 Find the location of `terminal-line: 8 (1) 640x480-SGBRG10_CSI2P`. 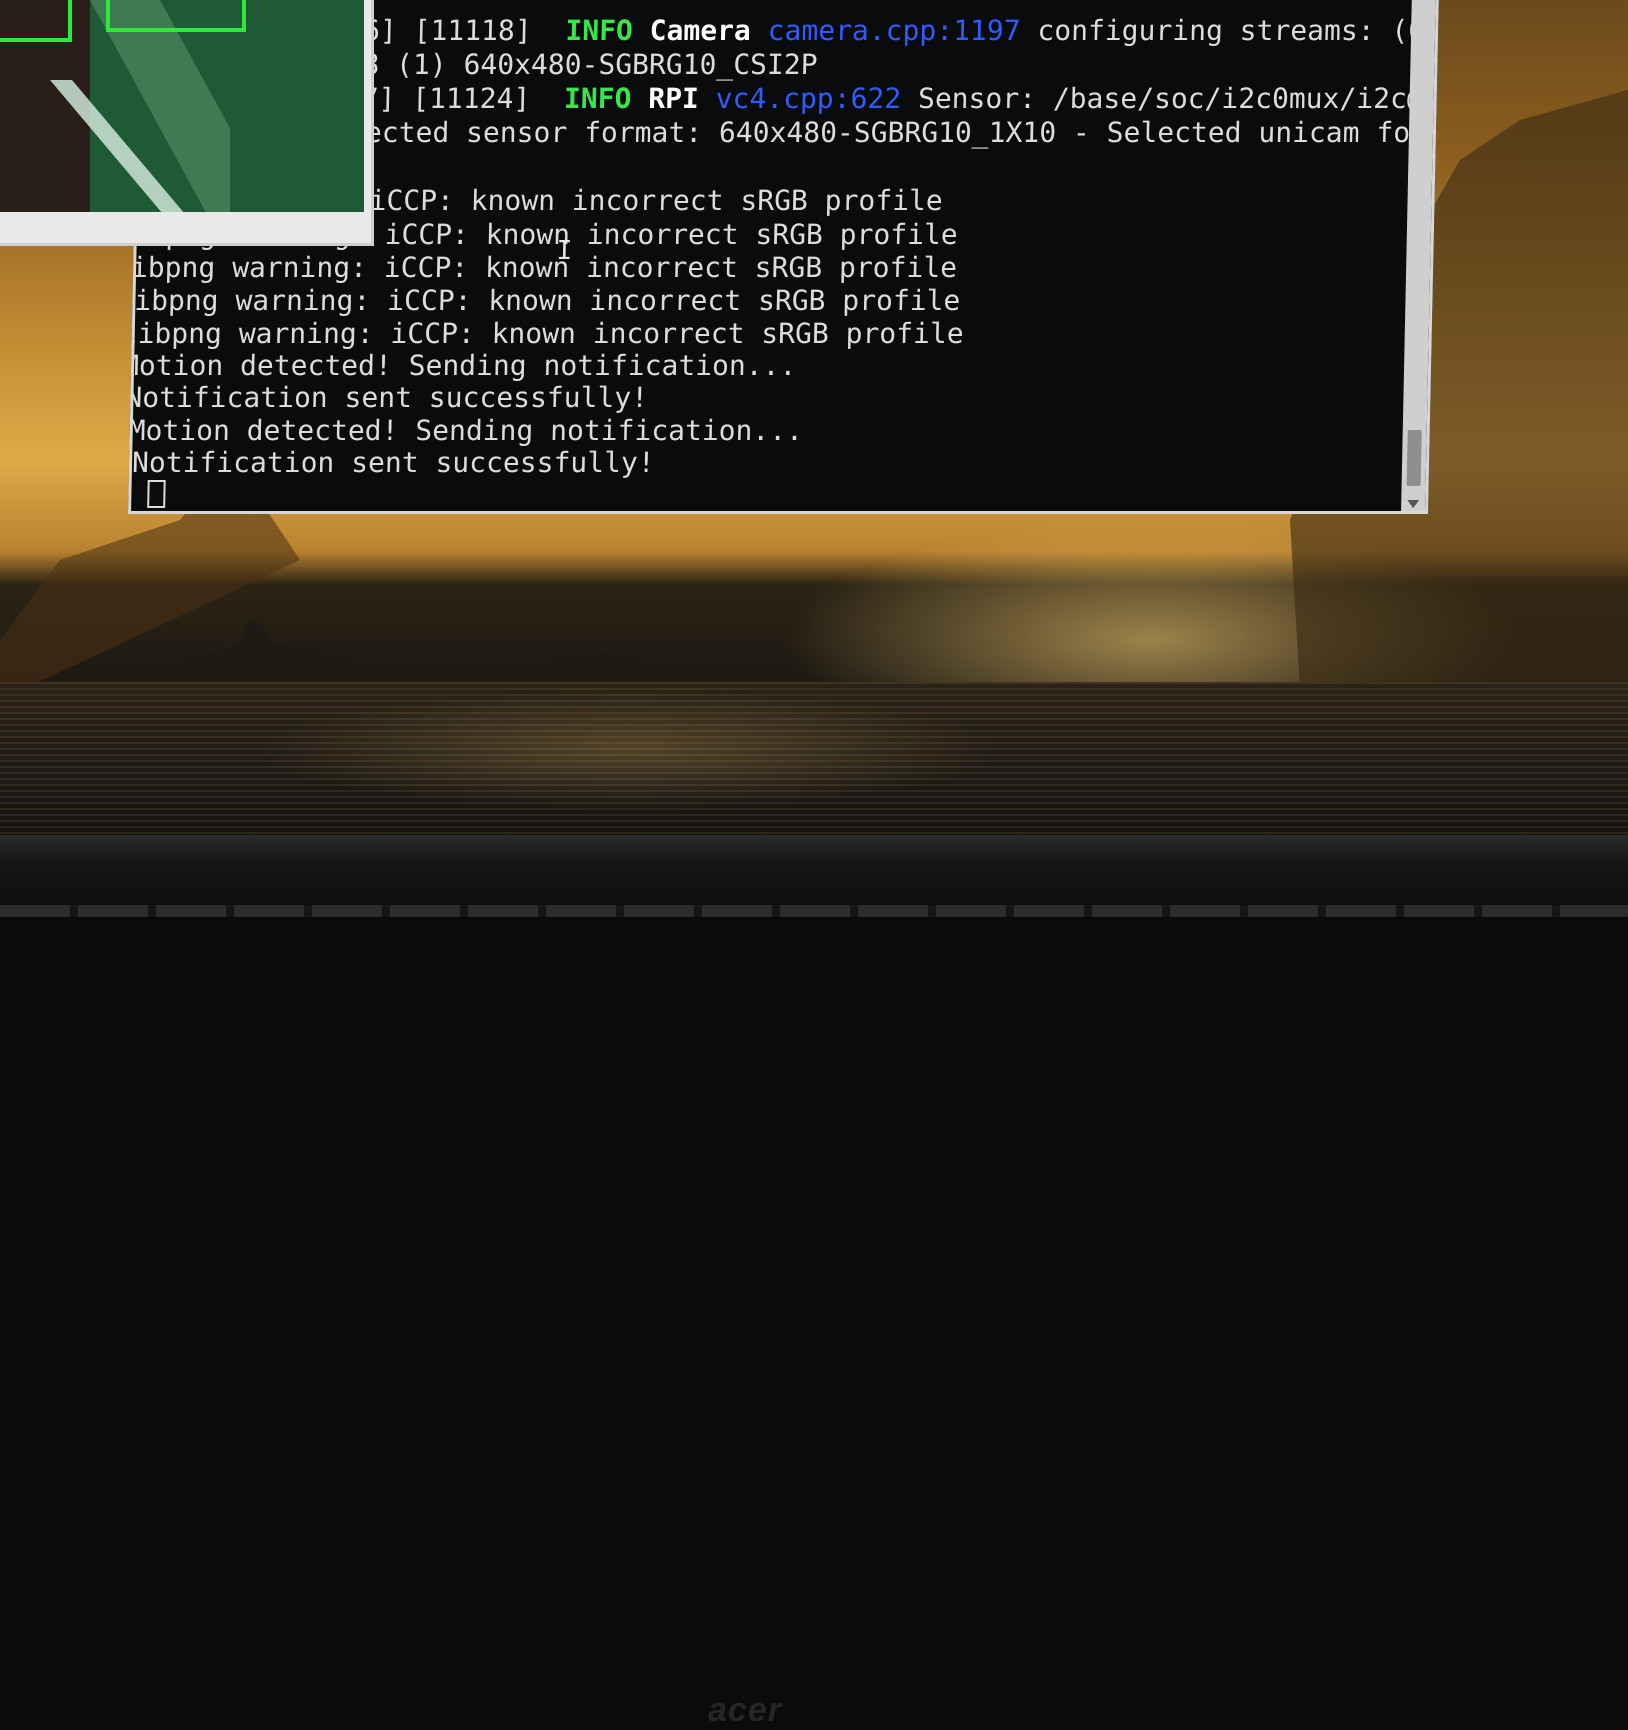

terminal-line: 8 (1) 640x480-SGBRG10_CSI2P is located at coordinates (590, 64).